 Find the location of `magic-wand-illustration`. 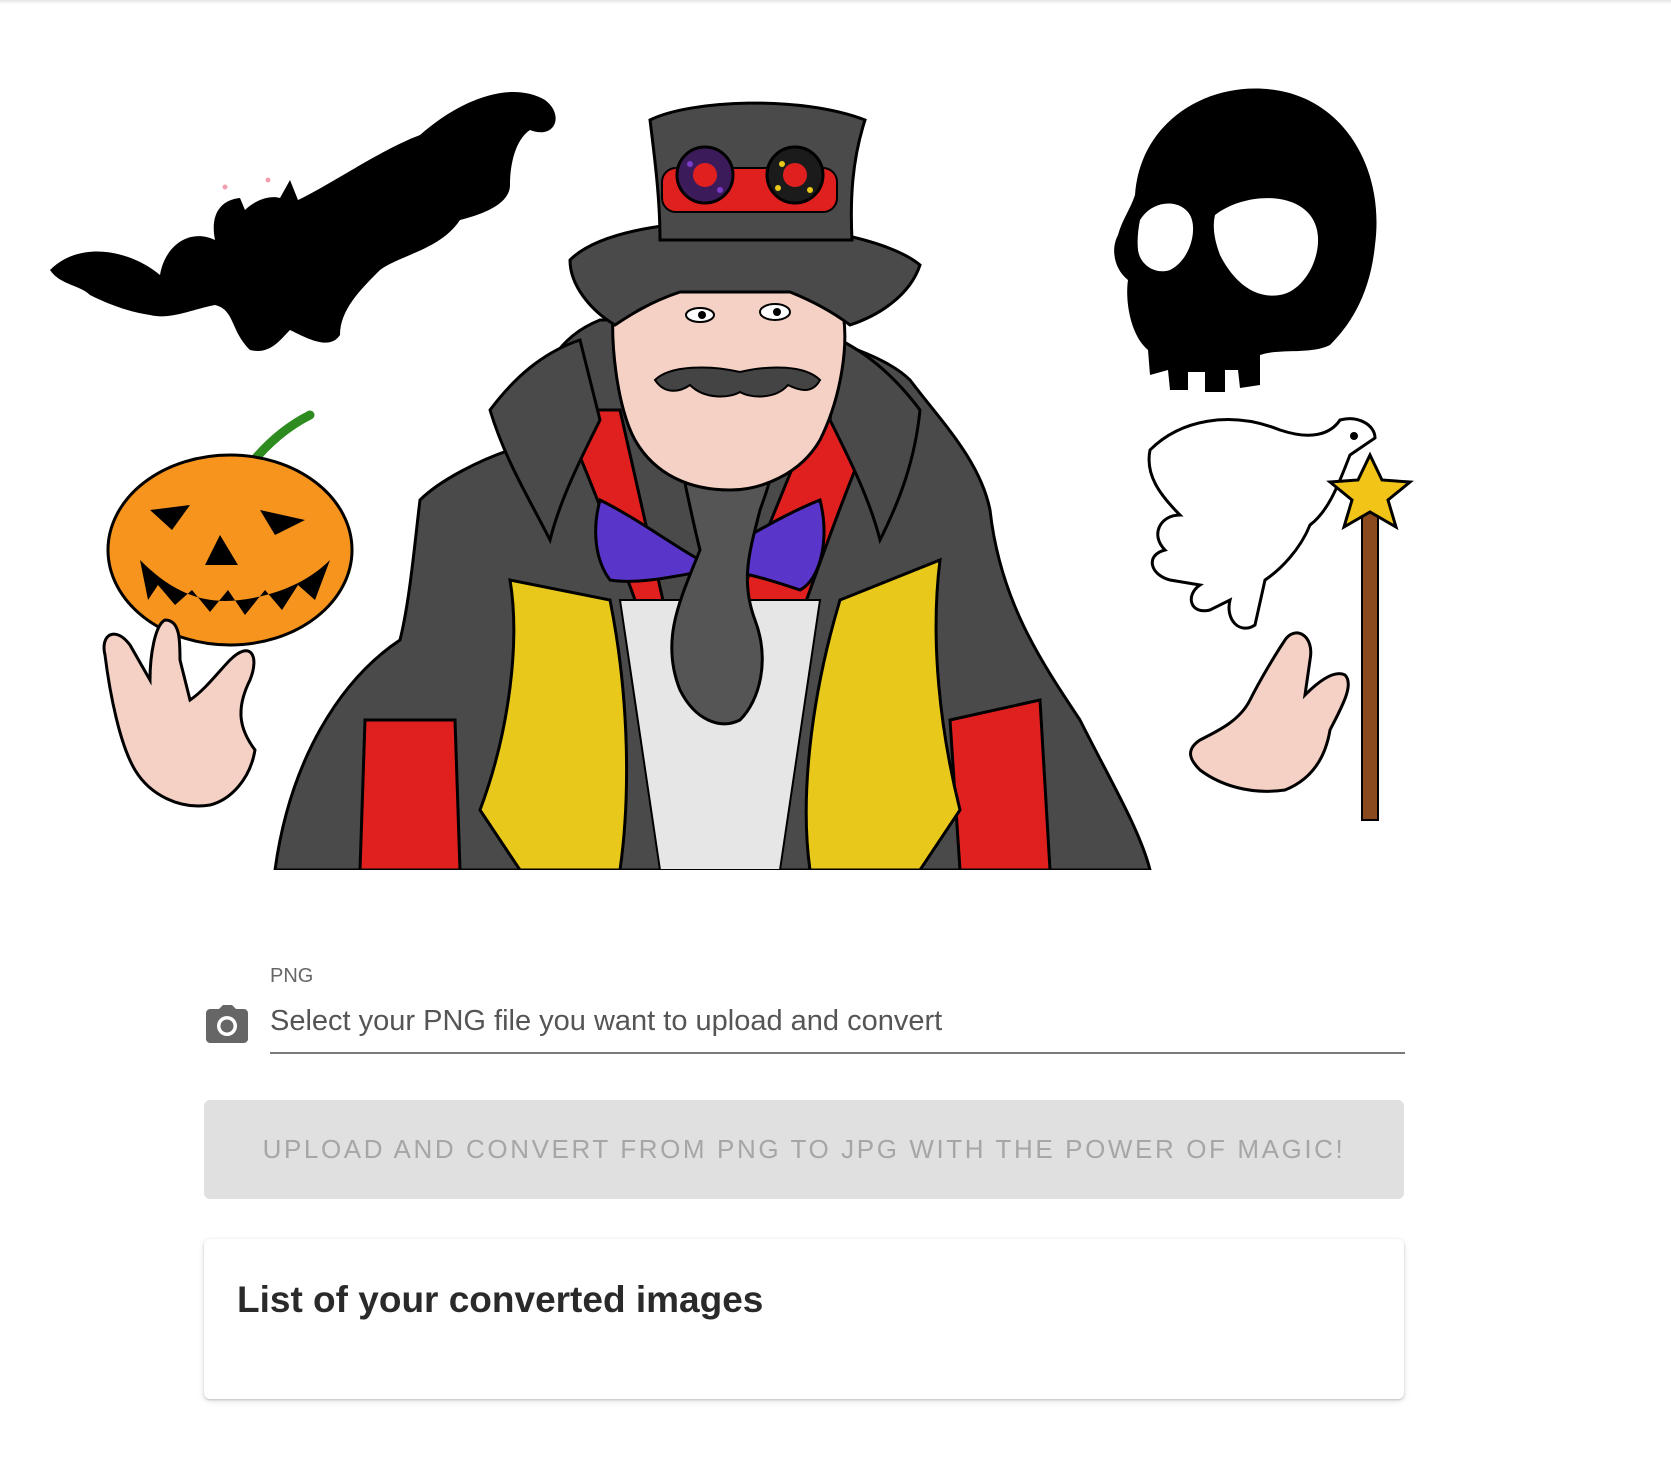

magic-wand-illustration is located at coordinates (1370, 636).